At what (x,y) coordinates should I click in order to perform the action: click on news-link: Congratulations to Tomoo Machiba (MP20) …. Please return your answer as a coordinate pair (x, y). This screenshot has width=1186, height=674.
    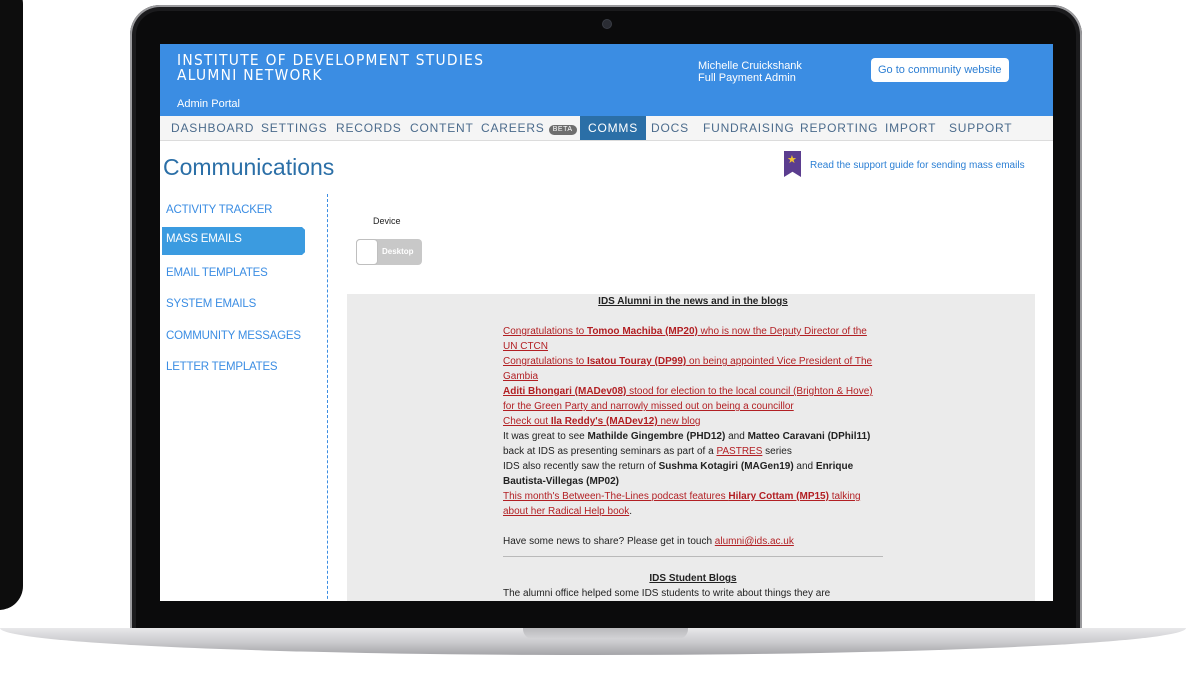
    Looking at the image, I should click on (685, 339).